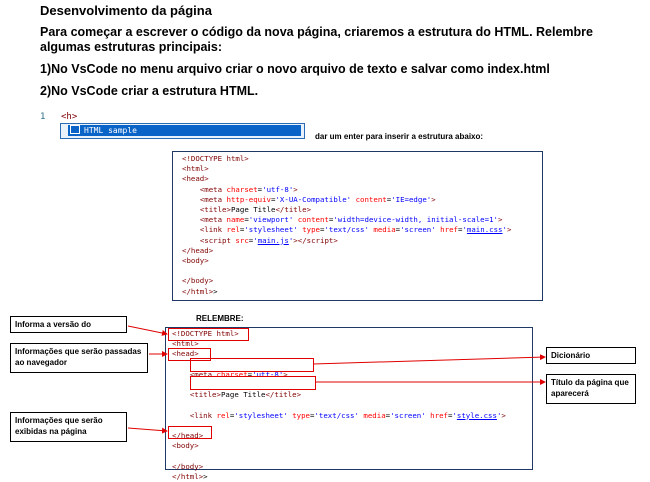 The image size is (650, 482). I want to click on annotation-arrows, so click(336, 379).